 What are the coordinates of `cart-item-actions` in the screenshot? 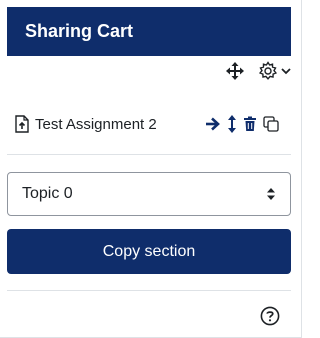 It's located at (242, 124).